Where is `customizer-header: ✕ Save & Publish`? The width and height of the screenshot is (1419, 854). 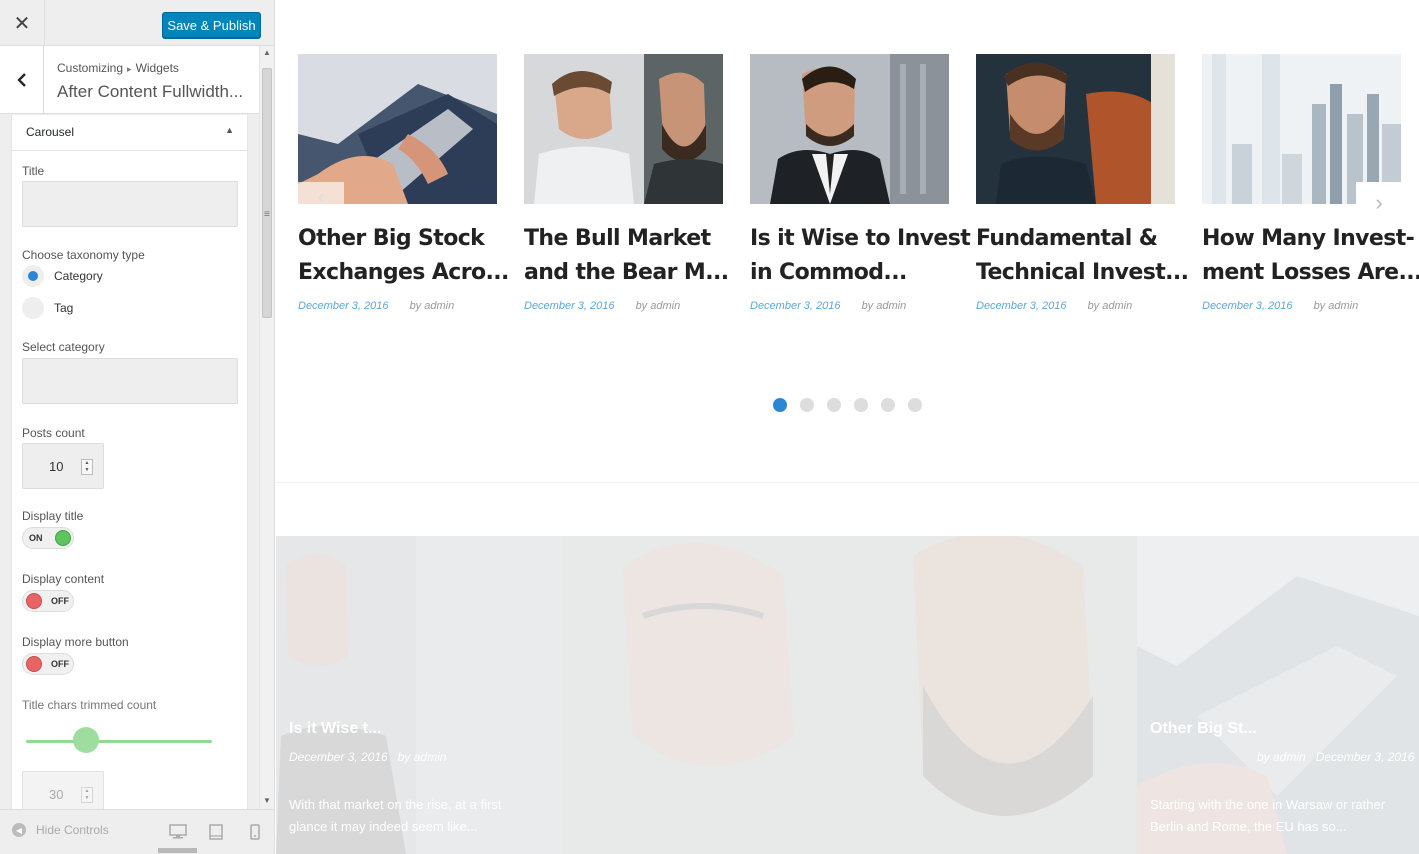 customizer-header: ✕ Save & Publish is located at coordinates (137, 23).